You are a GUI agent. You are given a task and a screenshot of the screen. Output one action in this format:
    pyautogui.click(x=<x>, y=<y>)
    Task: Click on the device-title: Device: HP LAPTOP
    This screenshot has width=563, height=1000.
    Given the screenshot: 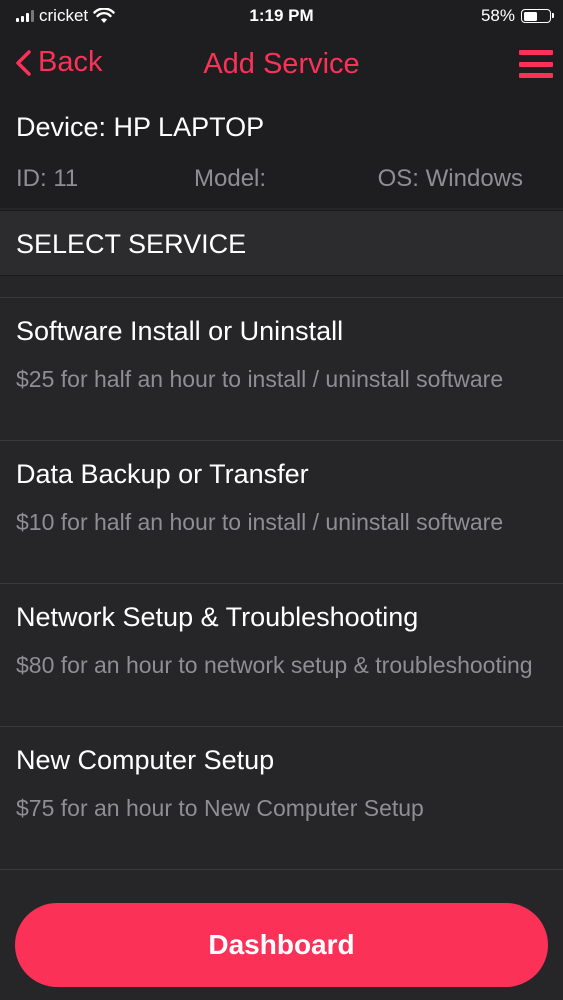 What is the action you would take?
    pyautogui.click(x=140, y=127)
    